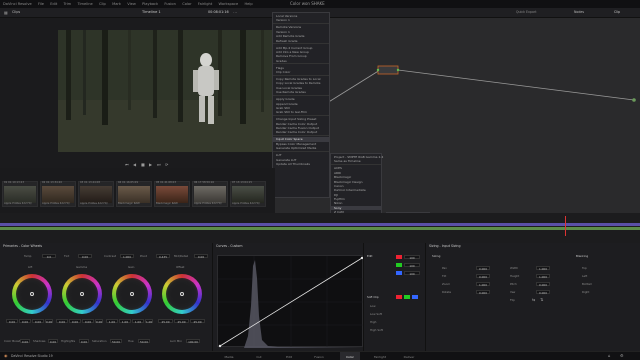 The height and width of the screenshot is (360, 640). Describe the element at coordinates (53, 341) in the screenshot. I see `shadows-input: 0.00` at that location.